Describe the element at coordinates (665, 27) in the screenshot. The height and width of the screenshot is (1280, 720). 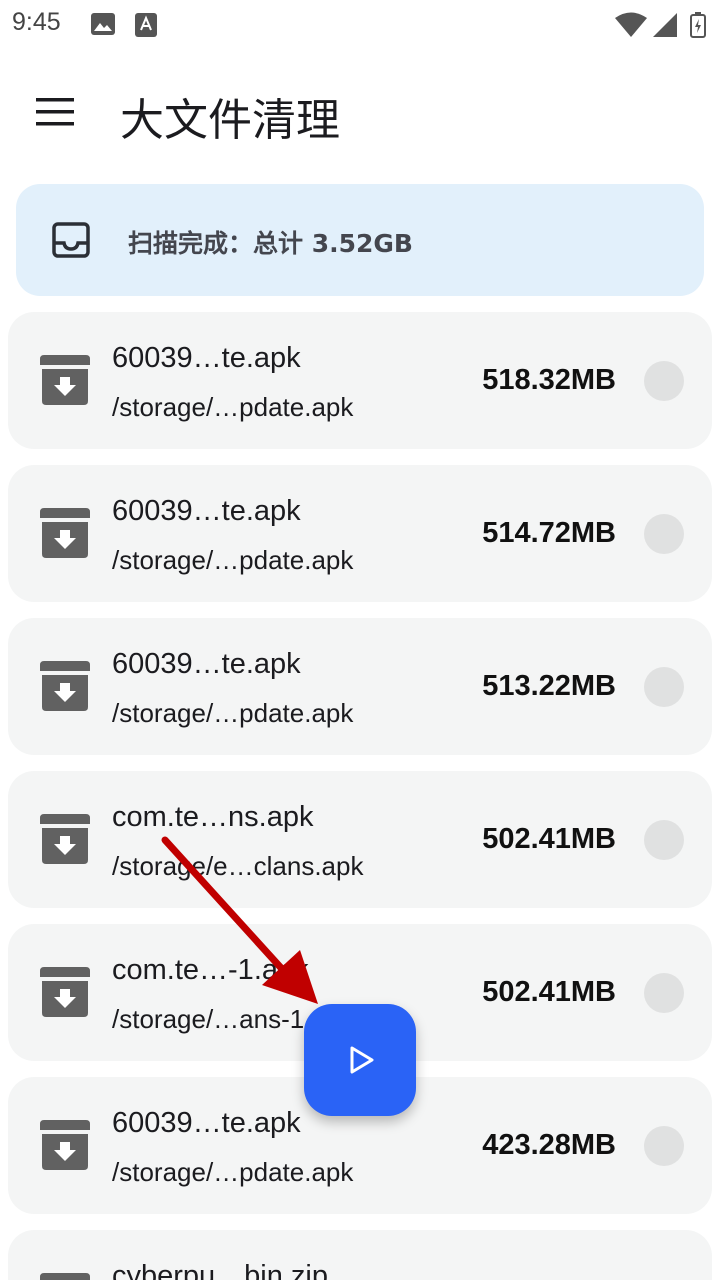
I see `signal-icon` at that location.